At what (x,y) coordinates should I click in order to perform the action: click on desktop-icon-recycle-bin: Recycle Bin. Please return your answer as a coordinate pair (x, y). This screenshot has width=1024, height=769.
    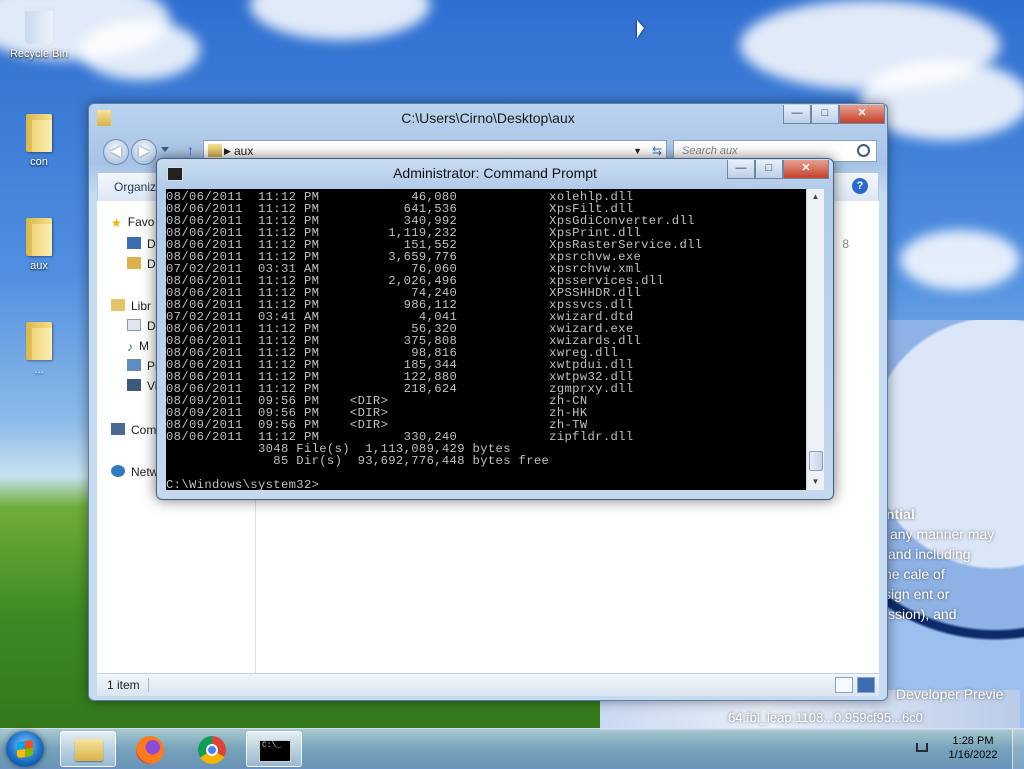
    Looking at the image, I should click on (39, 33).